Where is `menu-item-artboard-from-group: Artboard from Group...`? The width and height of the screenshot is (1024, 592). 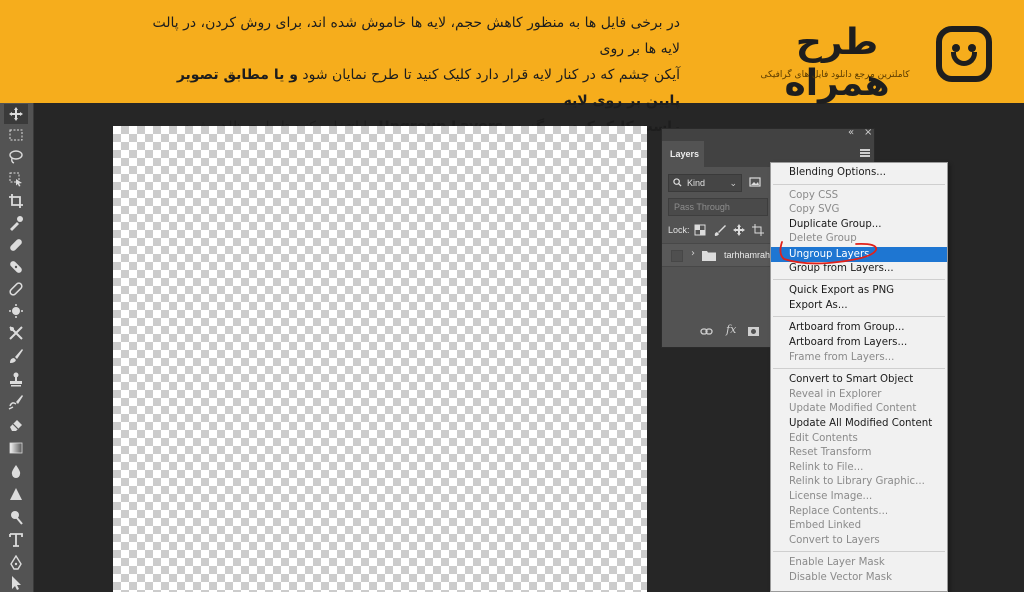 menu-item-artboard-from-group: Artboard from Group... is located at coordinates (859, 328).